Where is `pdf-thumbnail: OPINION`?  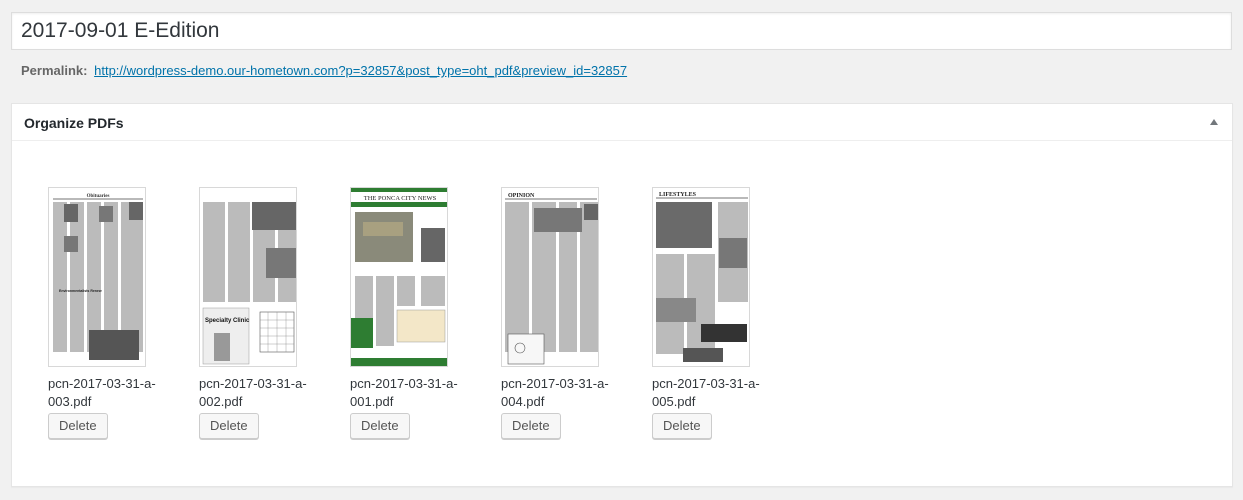
pdf-thumbnail: OPINION is located at coordinates (550, 277).